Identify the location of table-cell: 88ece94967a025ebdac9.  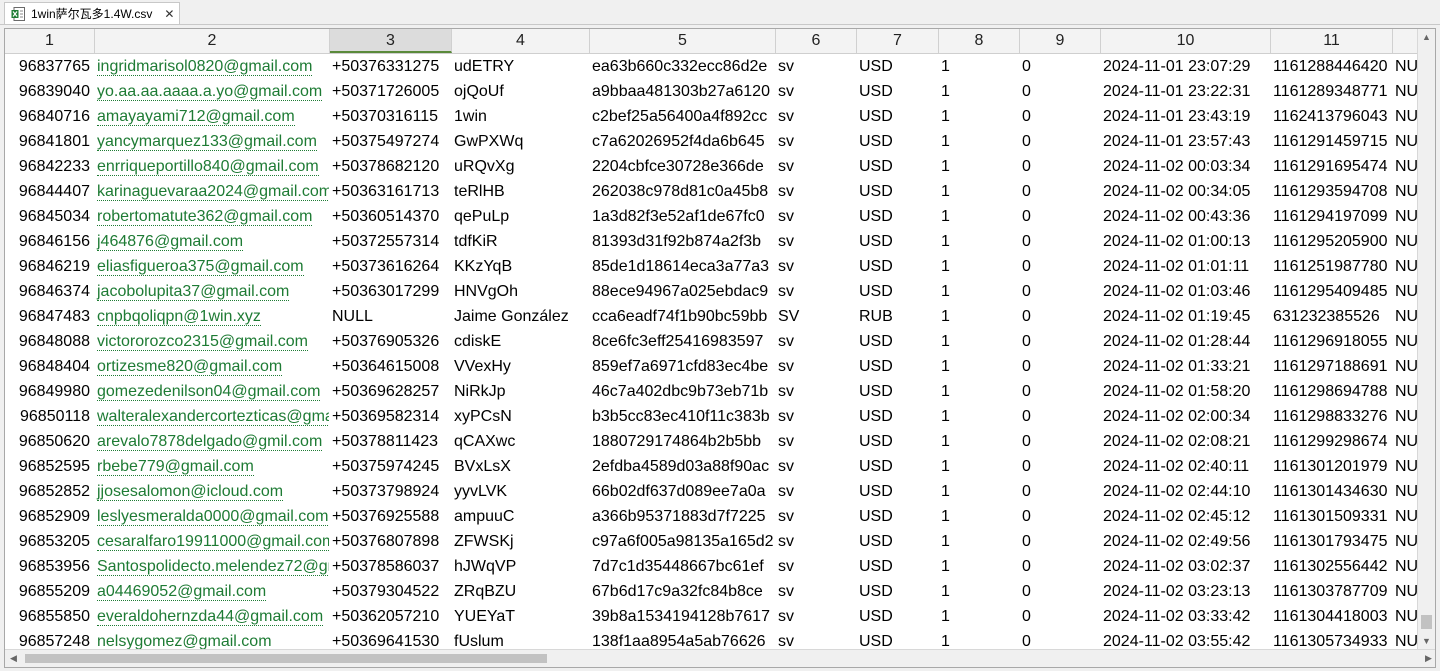
(683, 291).